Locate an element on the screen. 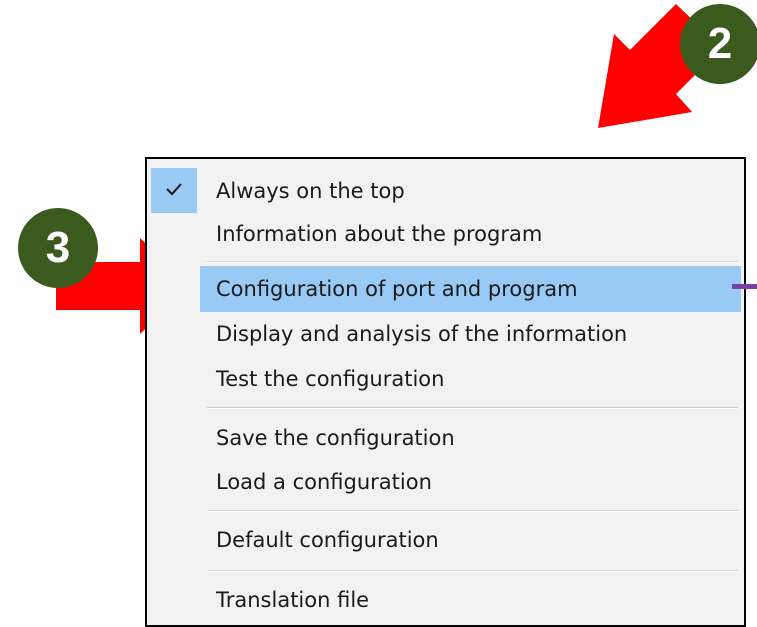 This screenshot has width=757, height=627. menu-item-label: Information about the program is located at coordinates (379, 234).